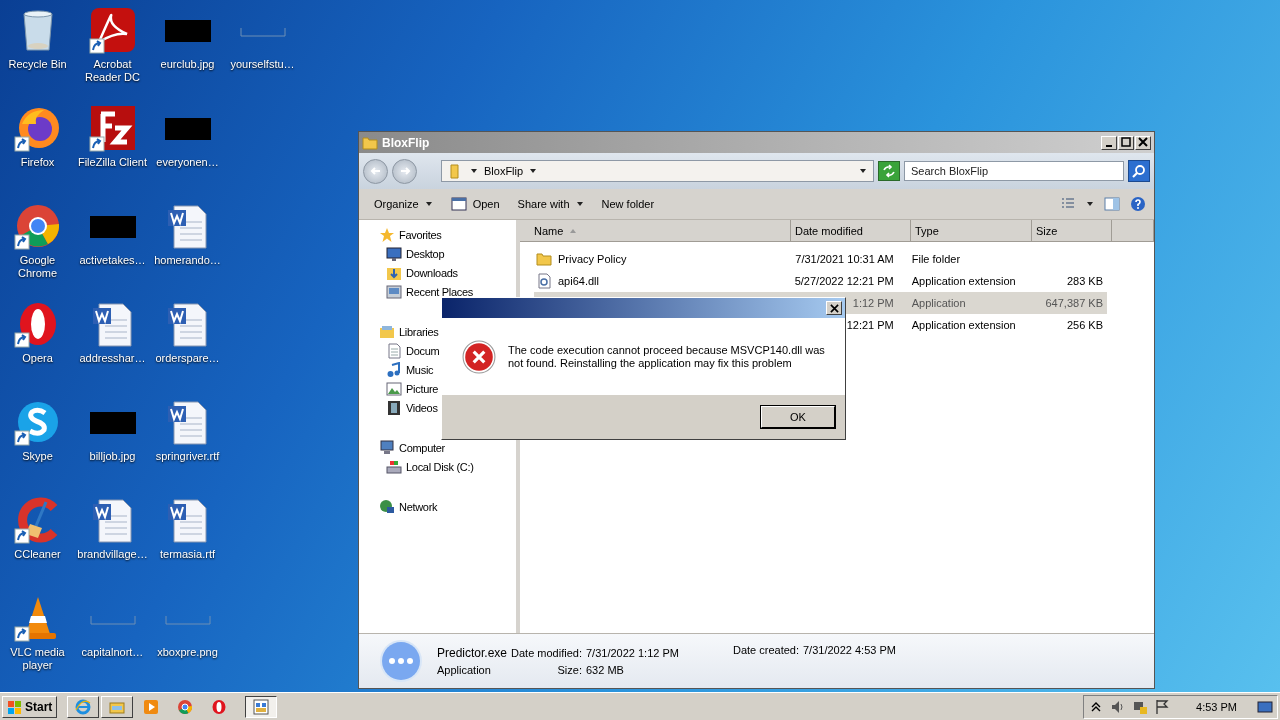 Image resolution: width=1280 pixels, height=720 pixels. Describe the element at coordinates (440, 291) in the screenshot. I see `nav-item: Recent Places` at that location.